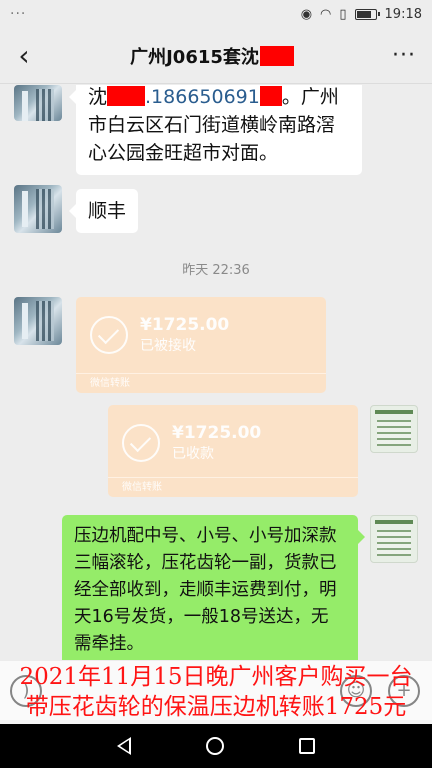 The image size is (432, 768). What do you see at coordinates (306, 14) in the screenshot?
I see `eye-icon: ◉` at bounding box center [306, 14].